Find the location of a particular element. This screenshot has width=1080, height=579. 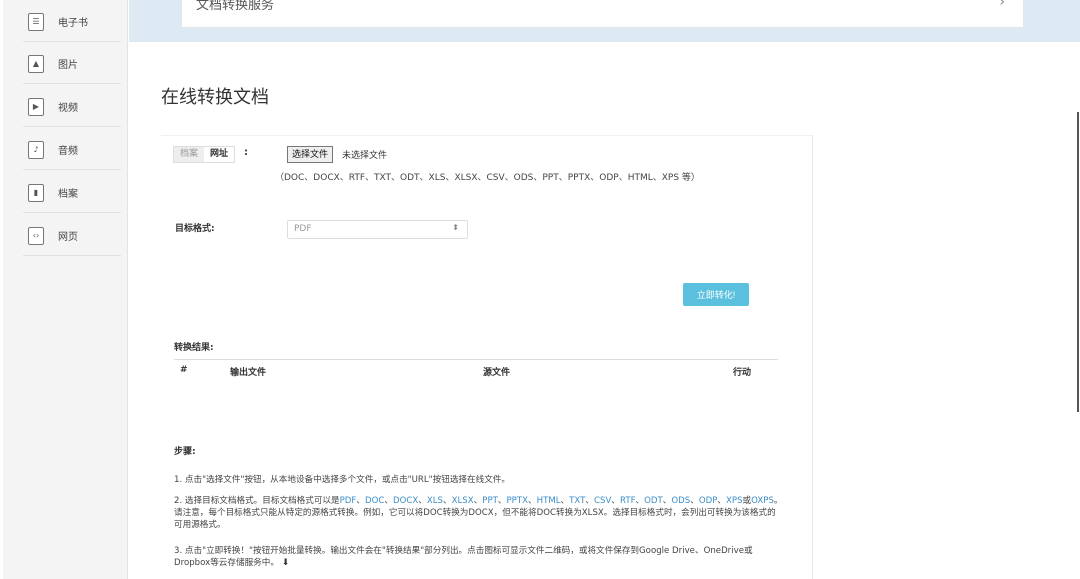

sidebar-item-archive: ▮ 档案 is located at coordinates (72, 193).